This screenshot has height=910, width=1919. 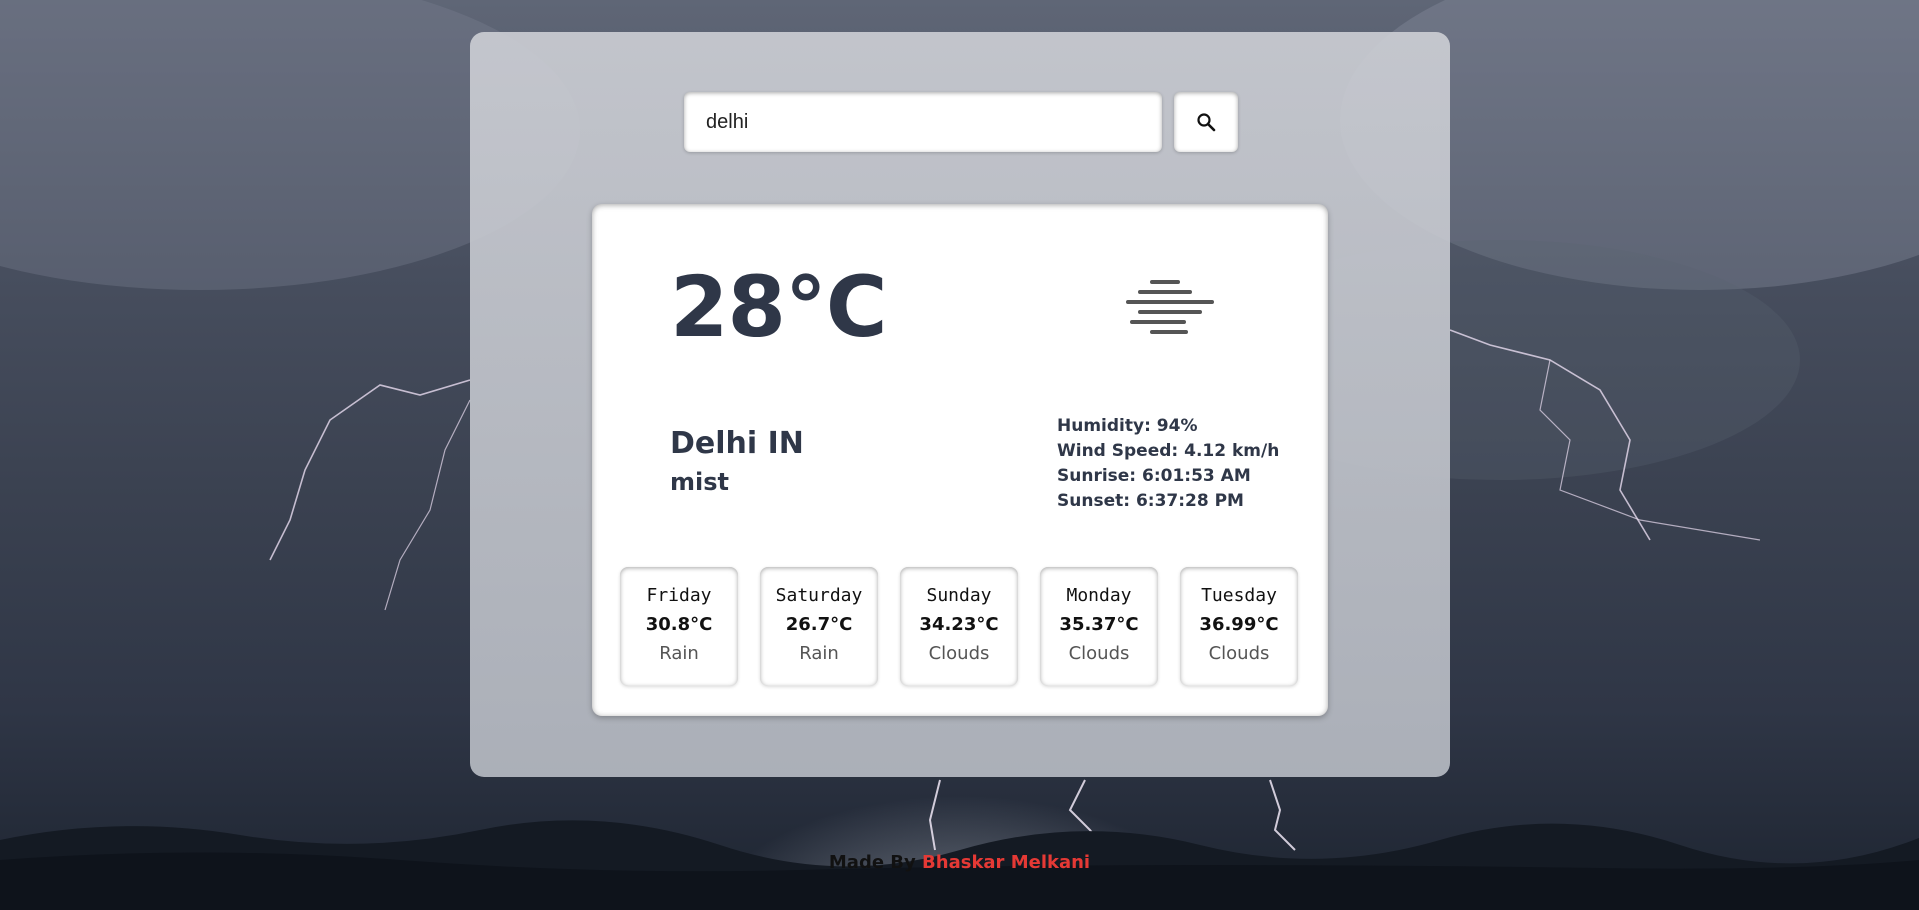 I want to click on forecast-temp: 35.37°C, so click(x=1099, y=624).